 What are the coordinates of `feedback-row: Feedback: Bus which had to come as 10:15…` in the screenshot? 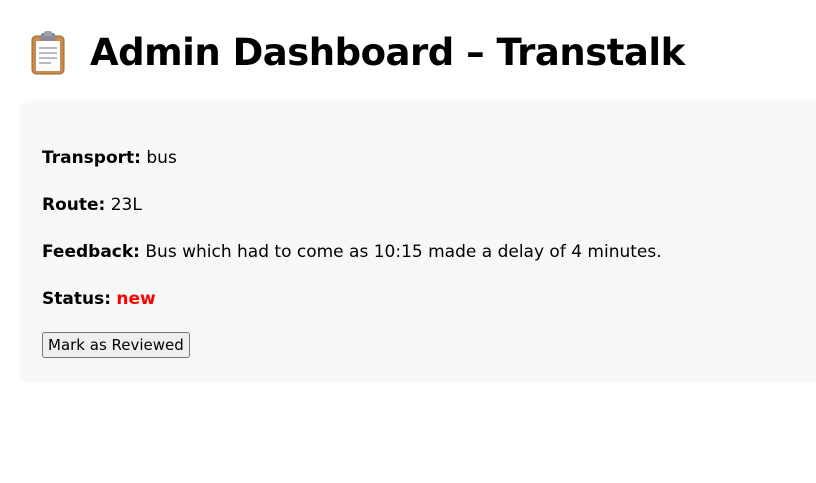 It's located at (352, 252).